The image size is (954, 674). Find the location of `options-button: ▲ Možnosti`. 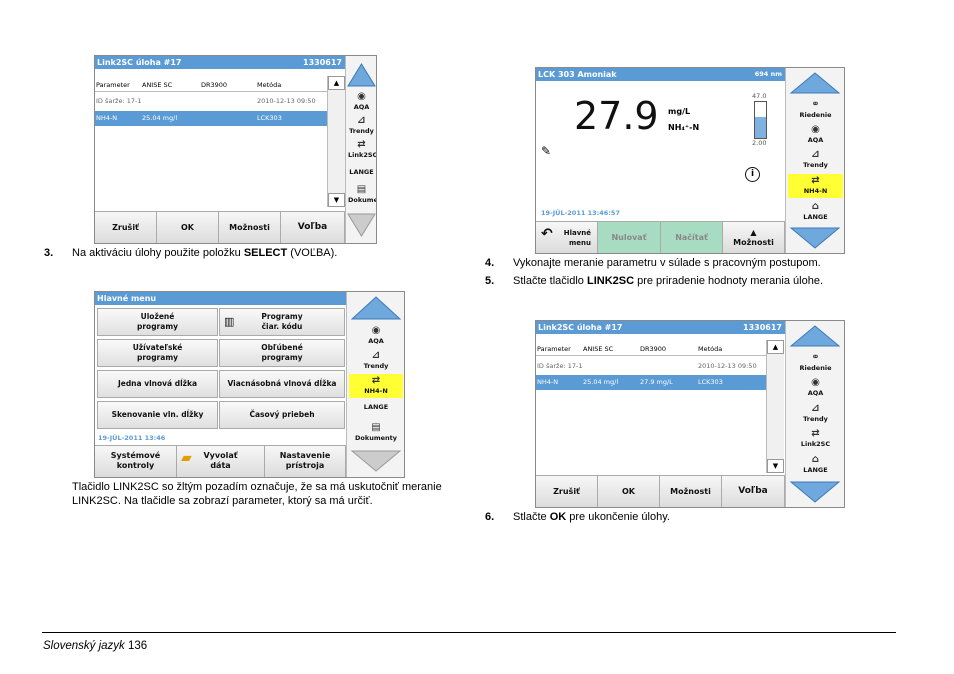

options-button: ▲ Možnosti is located at coordinates (754, 237).